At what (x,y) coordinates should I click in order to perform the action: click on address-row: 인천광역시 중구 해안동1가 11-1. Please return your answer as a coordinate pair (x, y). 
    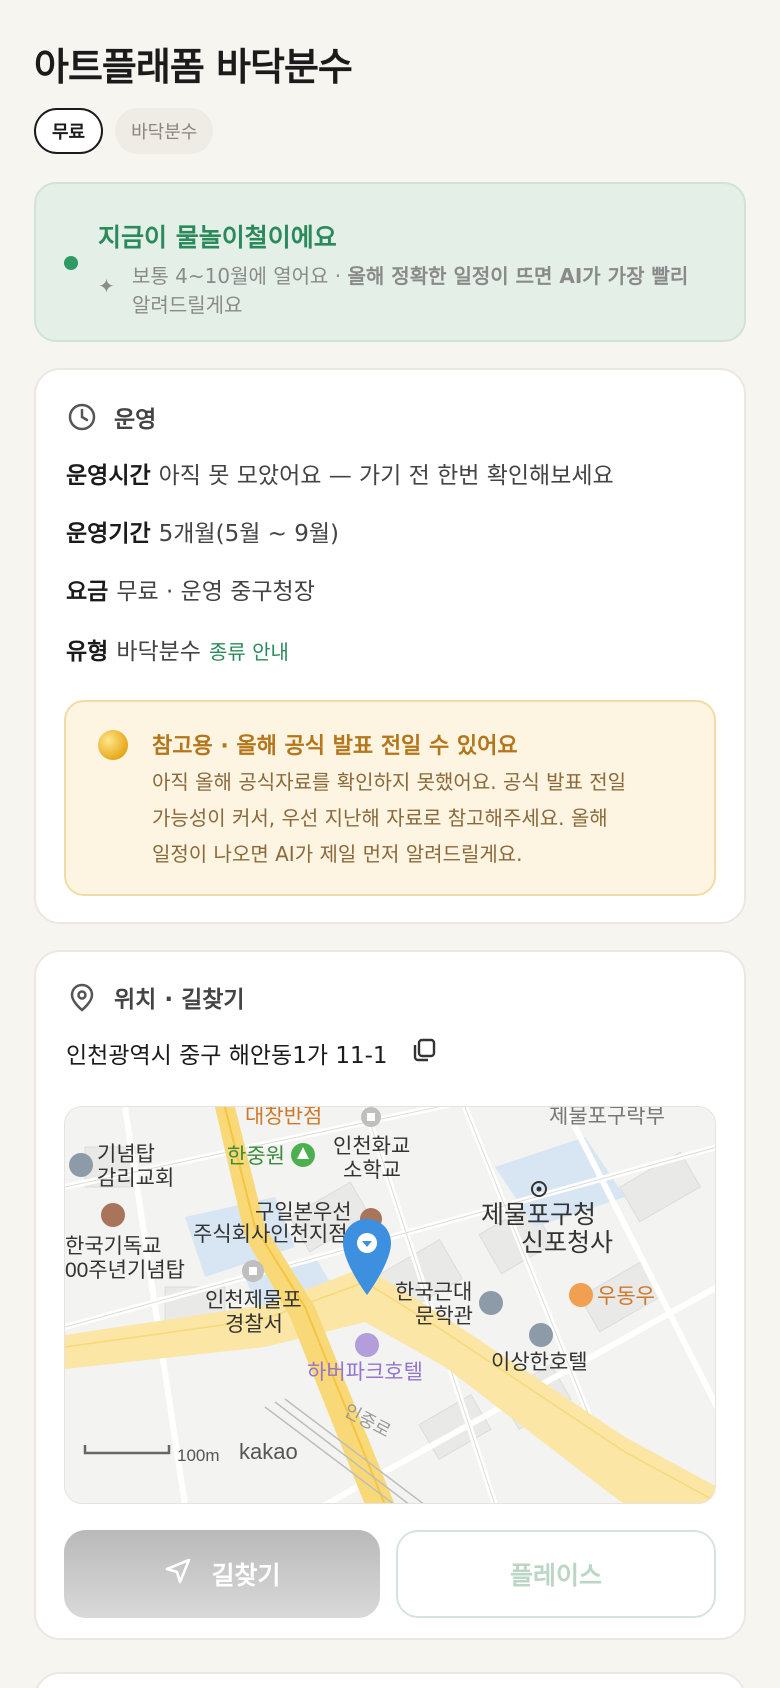
    Looking at the image, I should click on (252, 1053).